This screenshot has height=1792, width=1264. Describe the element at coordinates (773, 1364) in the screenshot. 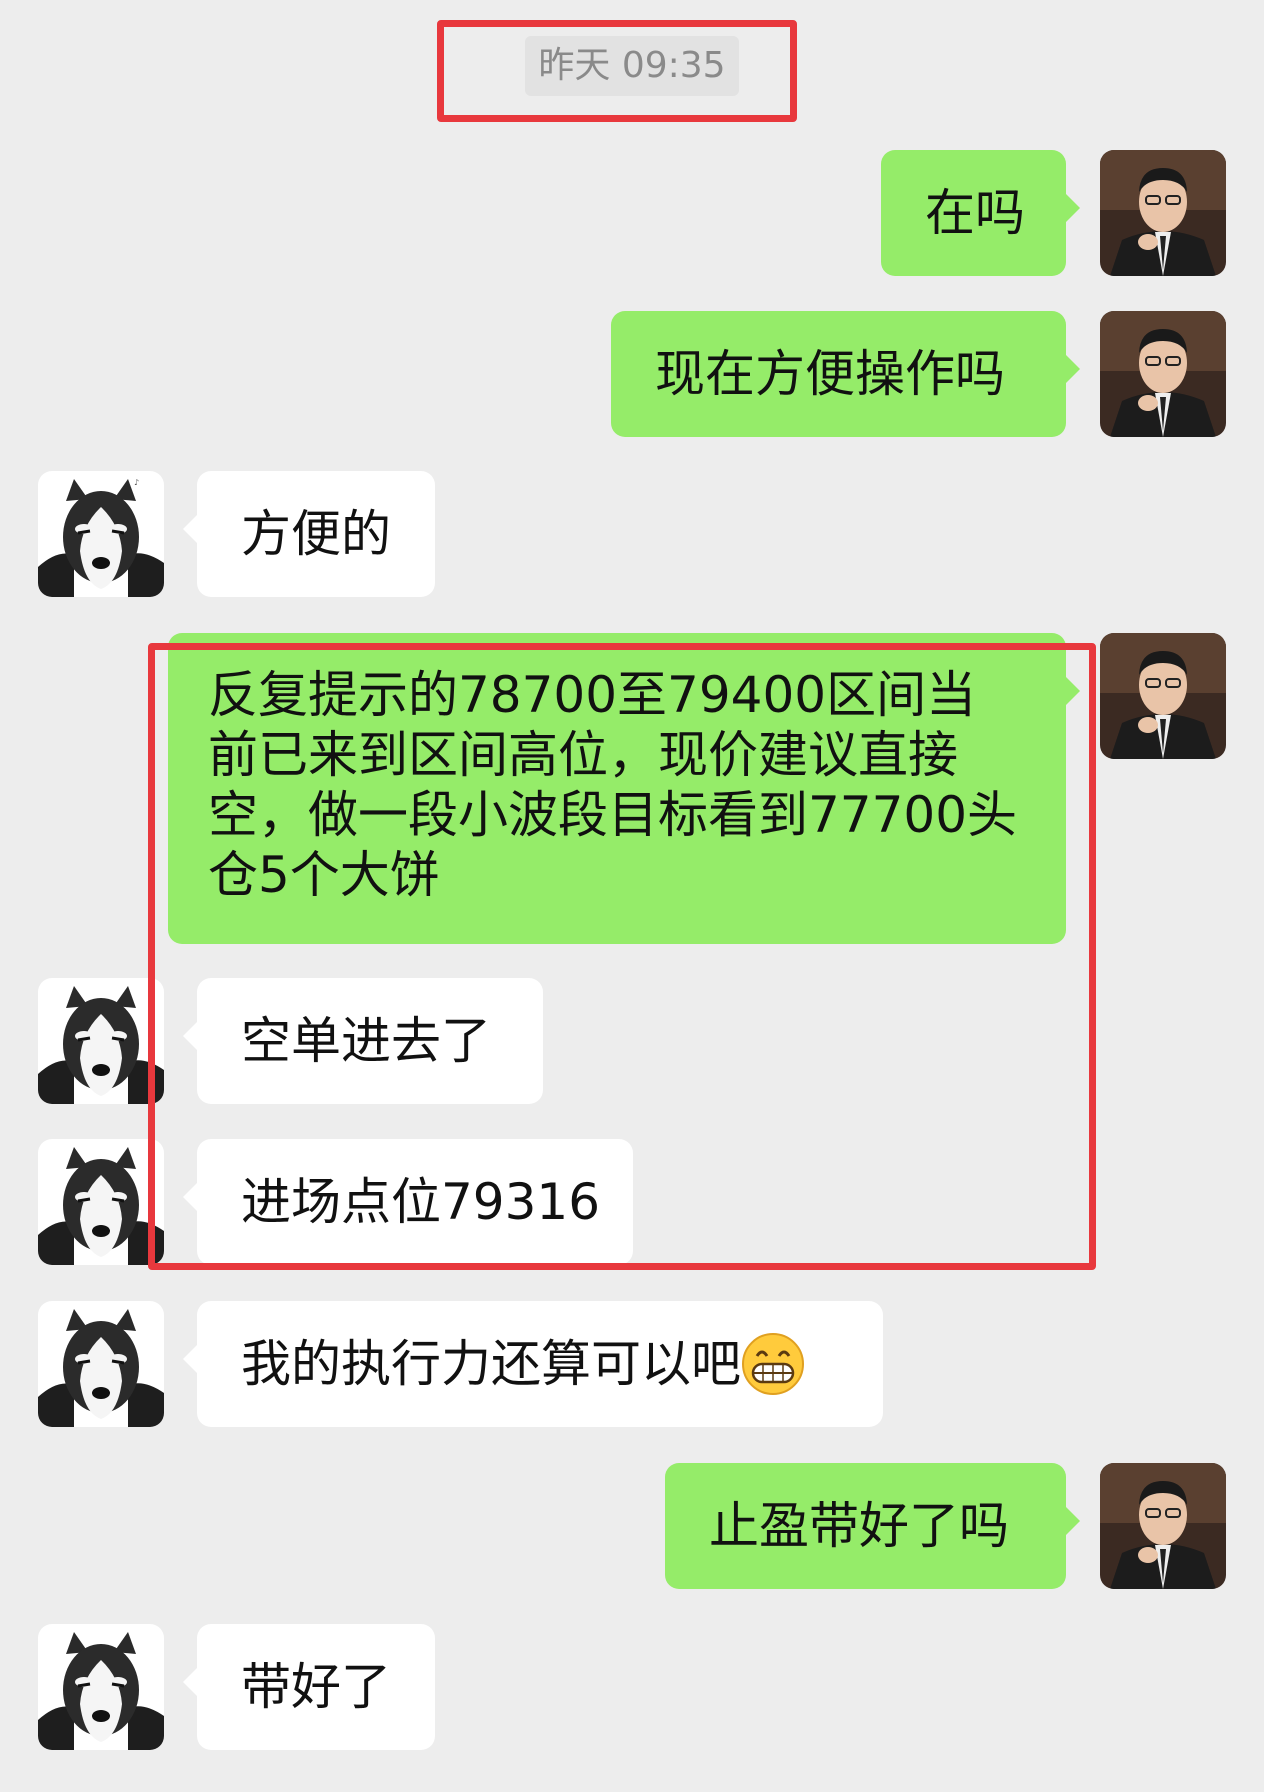

I see `grinning-face-icon` at that location.